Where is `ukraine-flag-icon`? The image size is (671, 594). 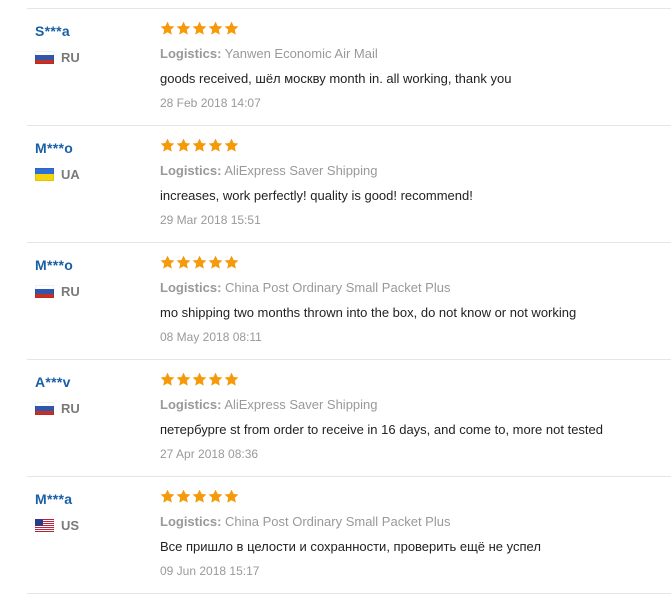
ukraine-flag-icon is located at coordinates (44, 174).